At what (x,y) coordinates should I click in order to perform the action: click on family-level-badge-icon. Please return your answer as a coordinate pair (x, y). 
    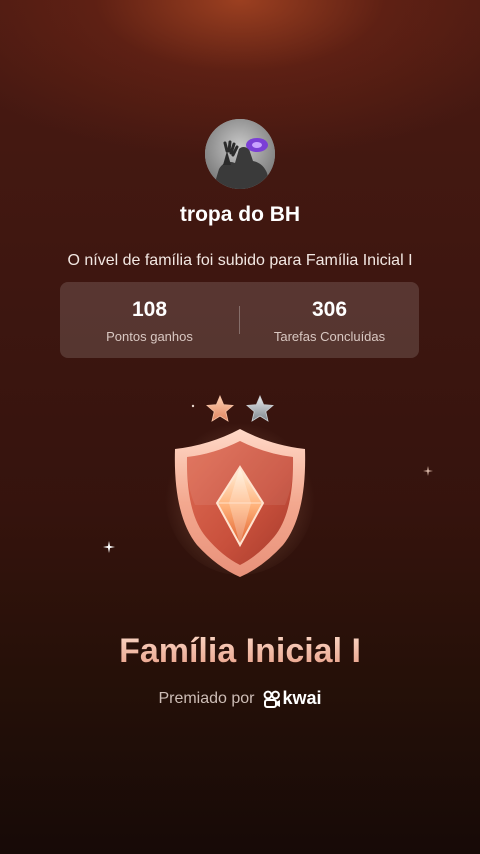
    Looking at the image, I should click on (240, 496).